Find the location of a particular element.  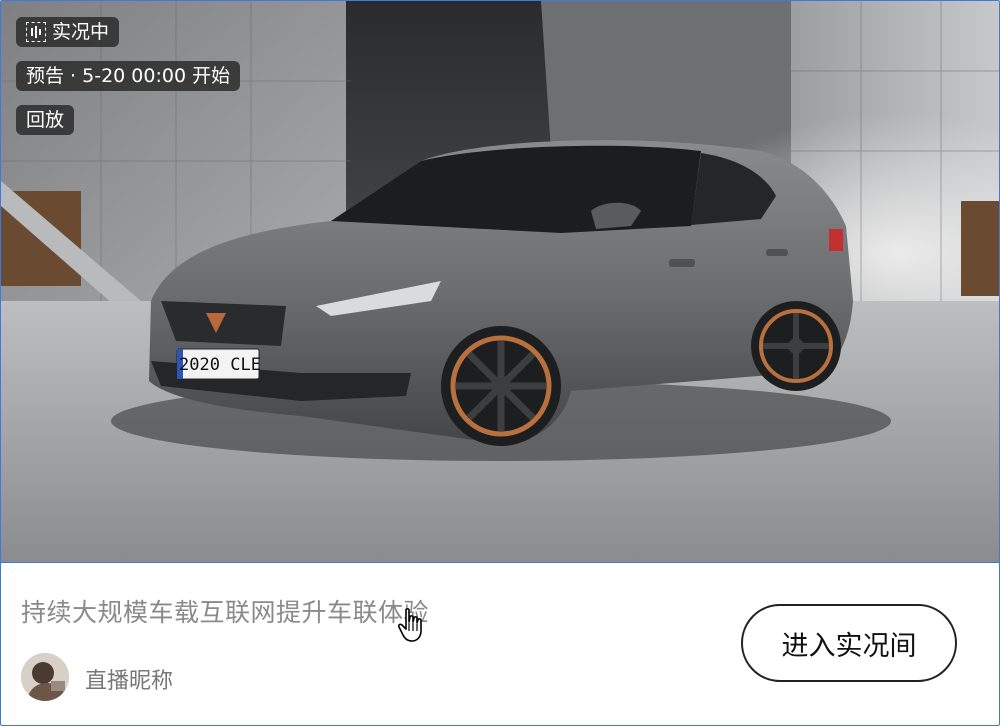

replay-label: 回放 is located at coordinates (45, 120).